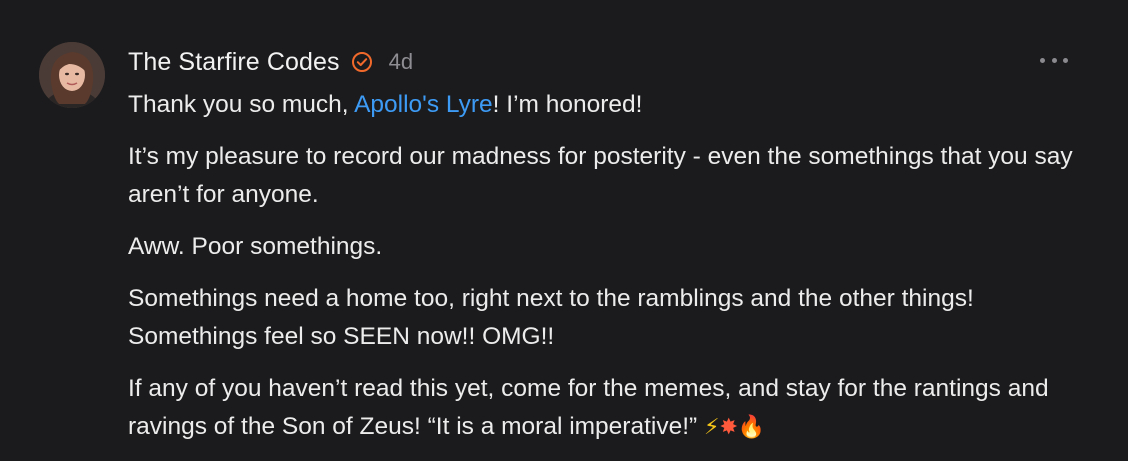  I want to click on avatar-image, so click(72, 75).